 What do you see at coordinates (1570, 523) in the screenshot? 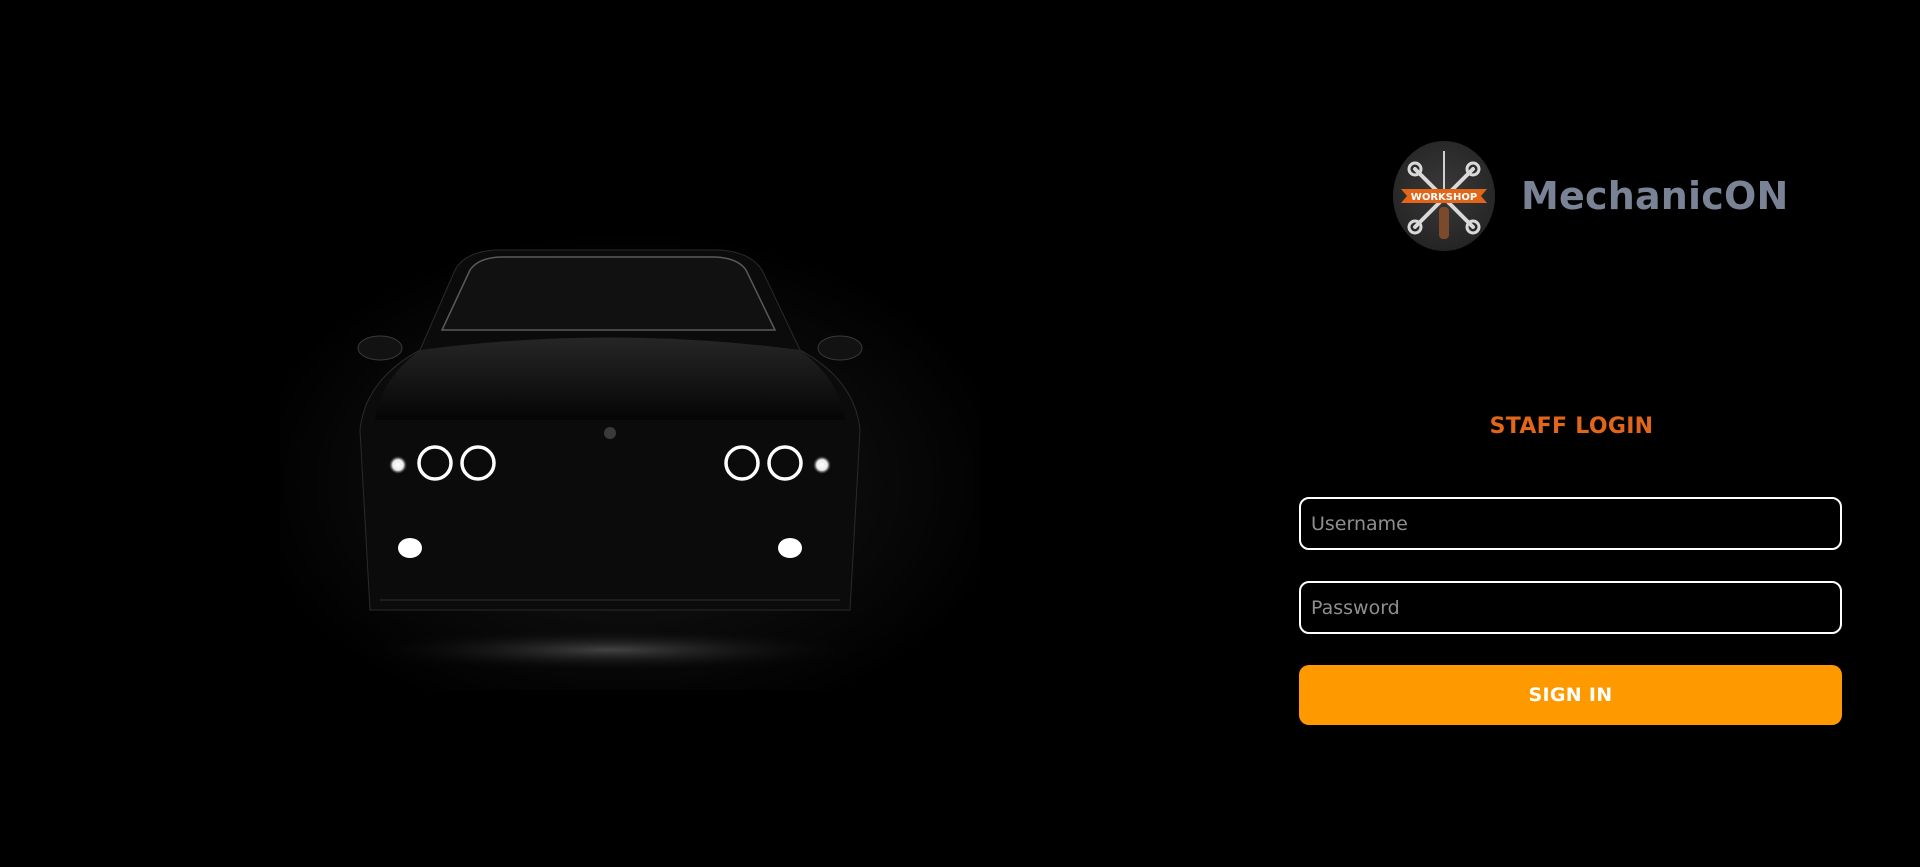
I see `username-input` at bounding box center [1570, 523].